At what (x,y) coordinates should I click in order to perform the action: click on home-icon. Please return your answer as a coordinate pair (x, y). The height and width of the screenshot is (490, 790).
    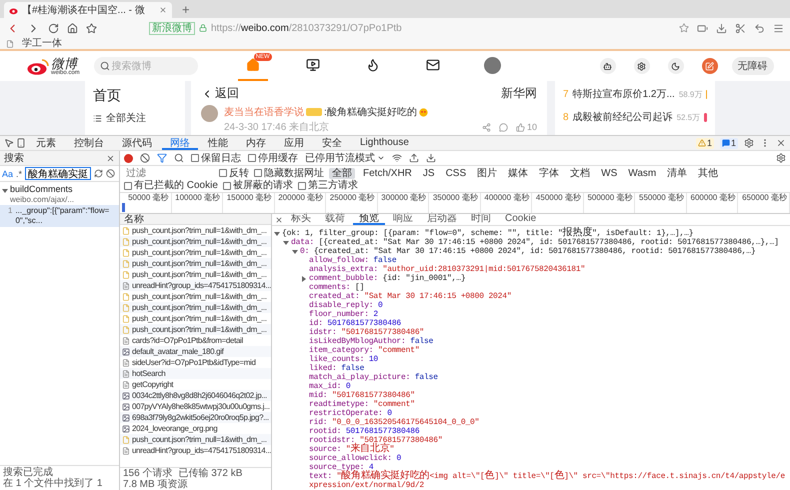
    Looking at the image, I should click on (72, 28).